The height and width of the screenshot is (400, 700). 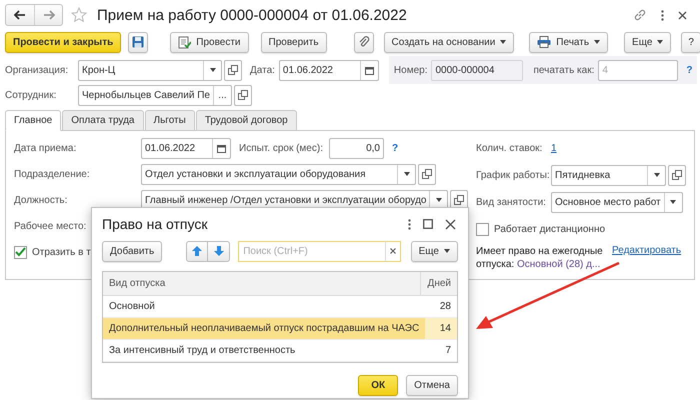 What do you see at coordinates (262, 70) in the screenshot?
I see `field-label: Дата:` at bounding box center [262, 70].